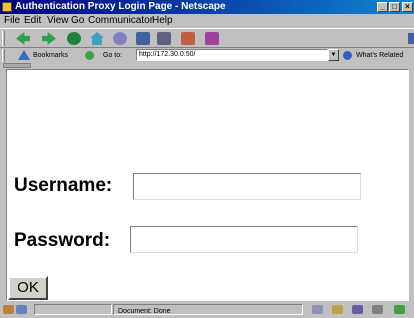 The image size is (414, 318). What do you see at coordinates (337, 309) in the screenshot?
I see `component-bar-mail-icon` at bounding box center [337, 309].